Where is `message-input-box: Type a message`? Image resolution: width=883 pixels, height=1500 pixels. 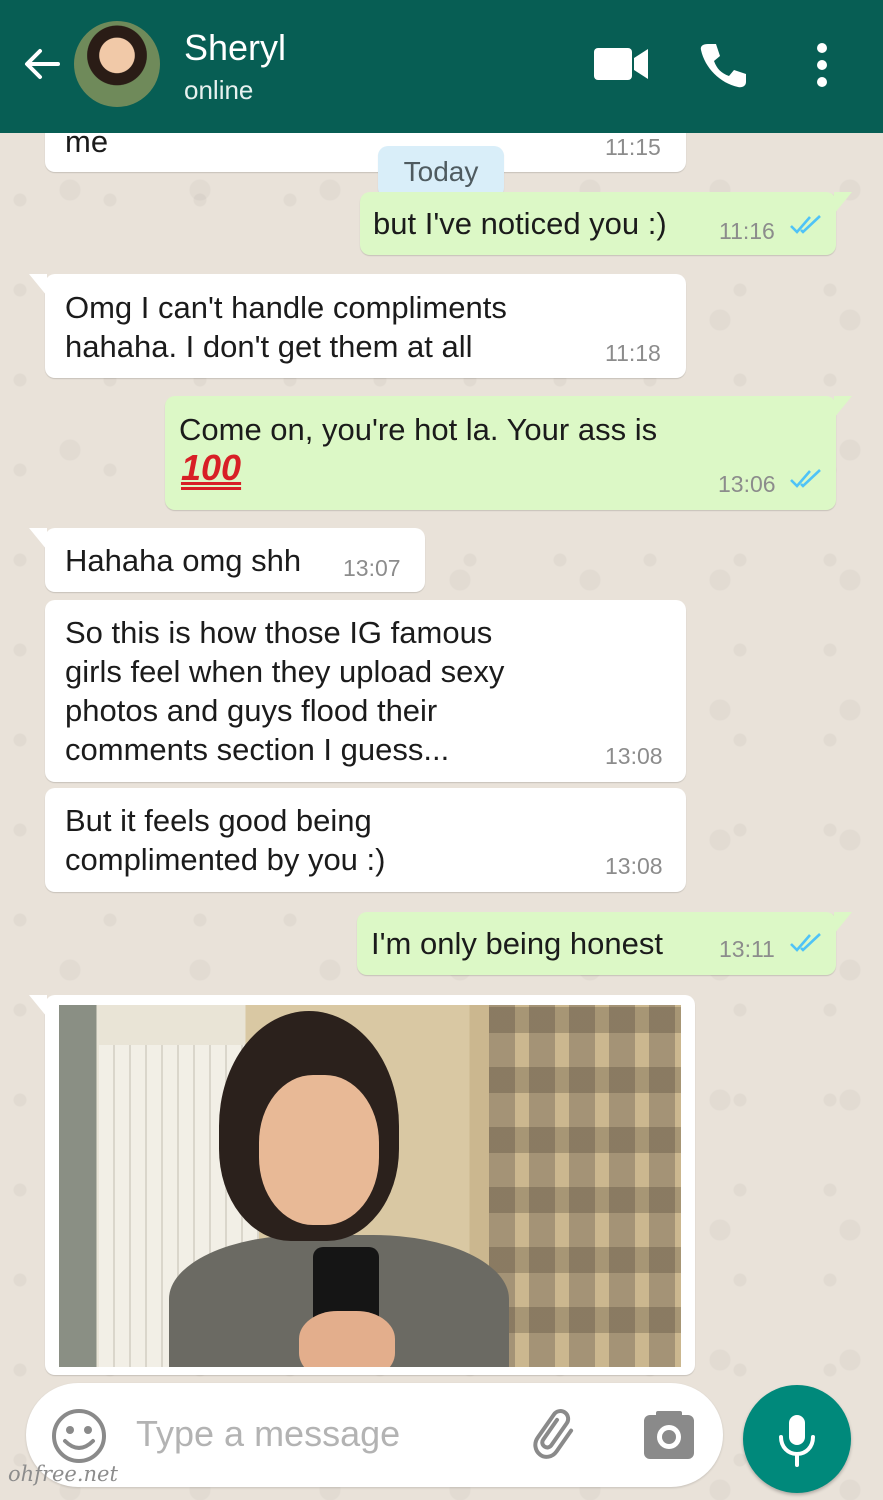
message-input-box: Type a message is located at coordinates (374, 1435).